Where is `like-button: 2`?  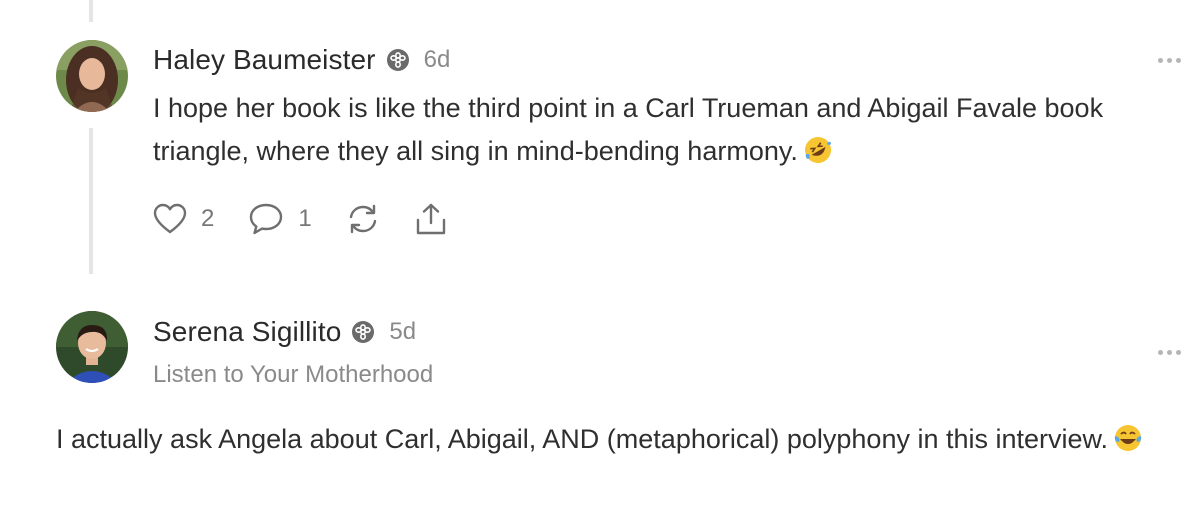
like-button: 2 is located at coordinates (183, 219).